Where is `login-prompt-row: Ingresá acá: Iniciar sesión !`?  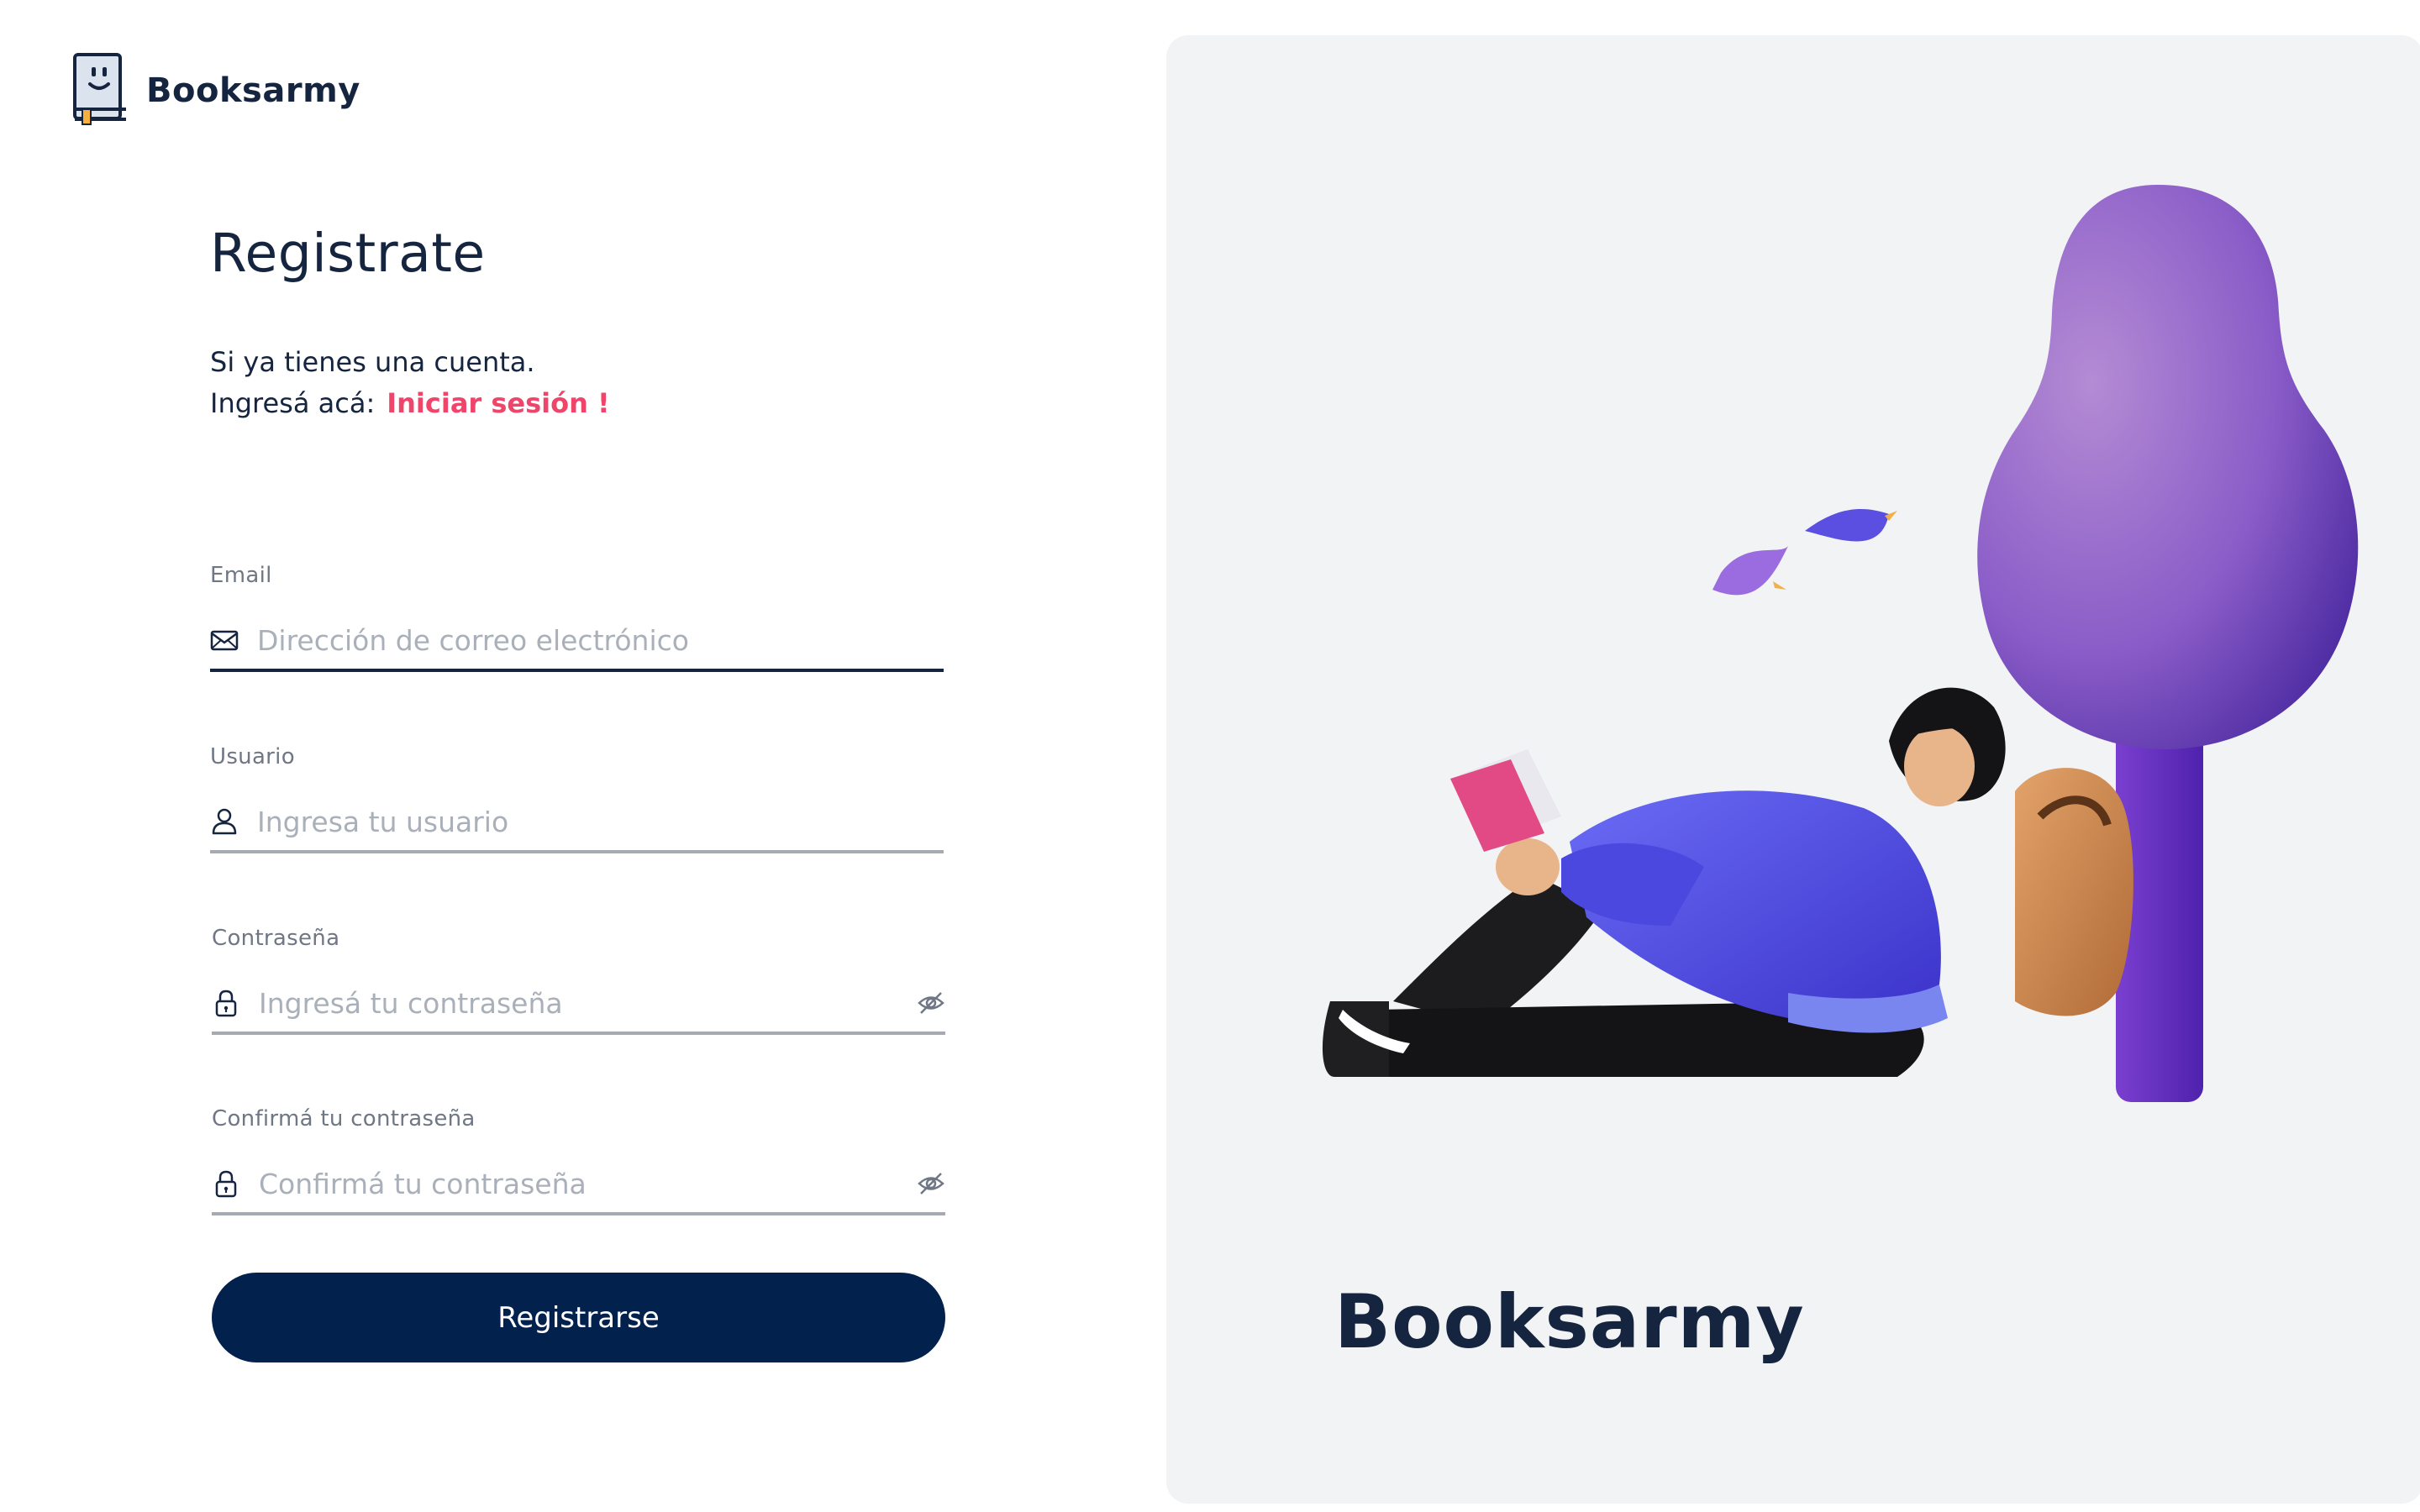 login-prompt-row: Ingresá acá: Iniciar sesión ! is located at coordinates (577, 403).